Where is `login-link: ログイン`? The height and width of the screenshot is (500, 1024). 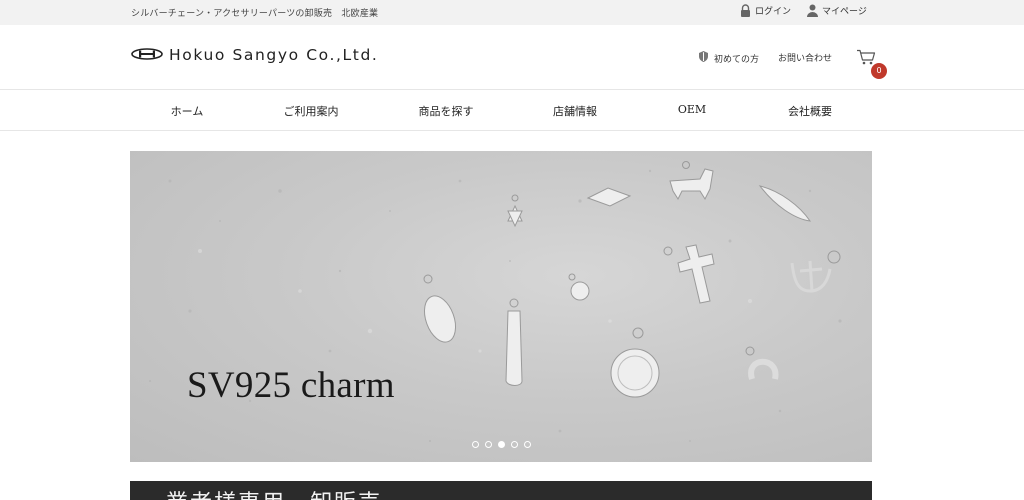
login-link: ログイン is located at coordinates (765, 10).